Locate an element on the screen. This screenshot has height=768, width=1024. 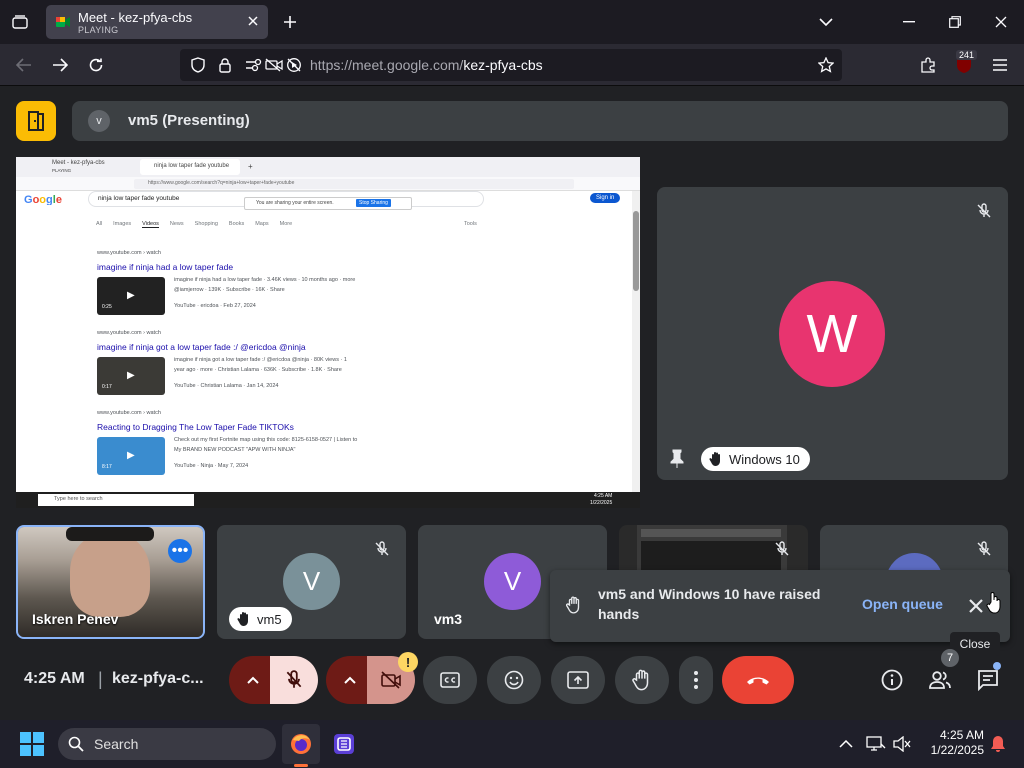
camera-warning-badge: ! is located at coordinates (408, 662).